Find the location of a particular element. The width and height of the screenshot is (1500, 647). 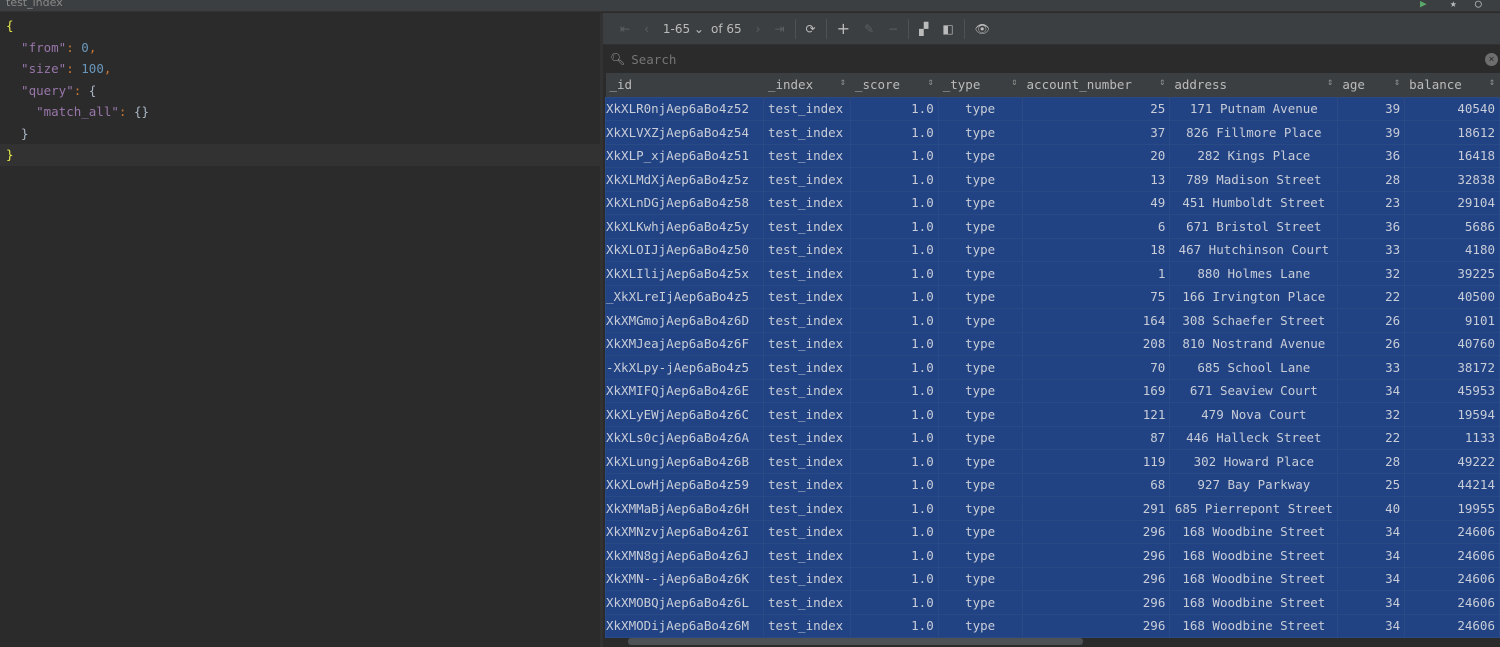

run-icon: ▶ is located at coordinates (1423, 5).